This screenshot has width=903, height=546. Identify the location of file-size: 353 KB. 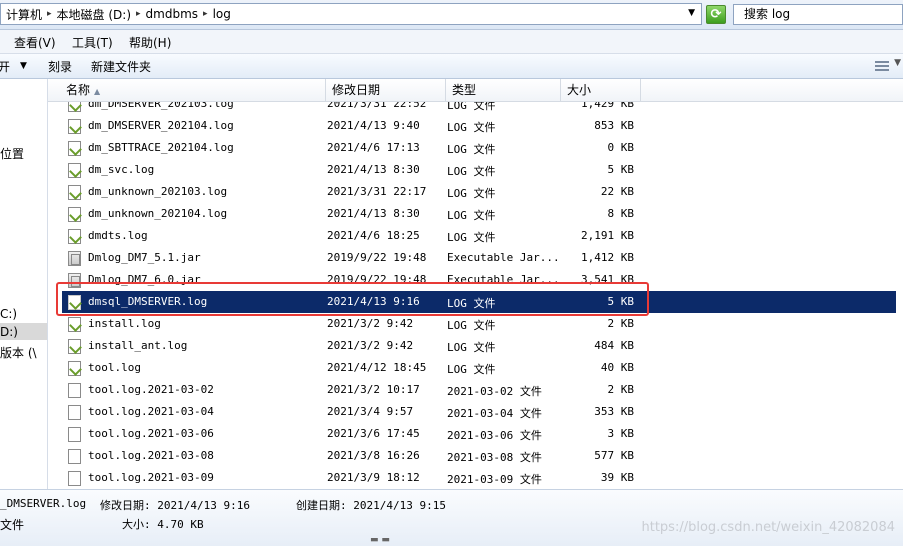
(614, 411).